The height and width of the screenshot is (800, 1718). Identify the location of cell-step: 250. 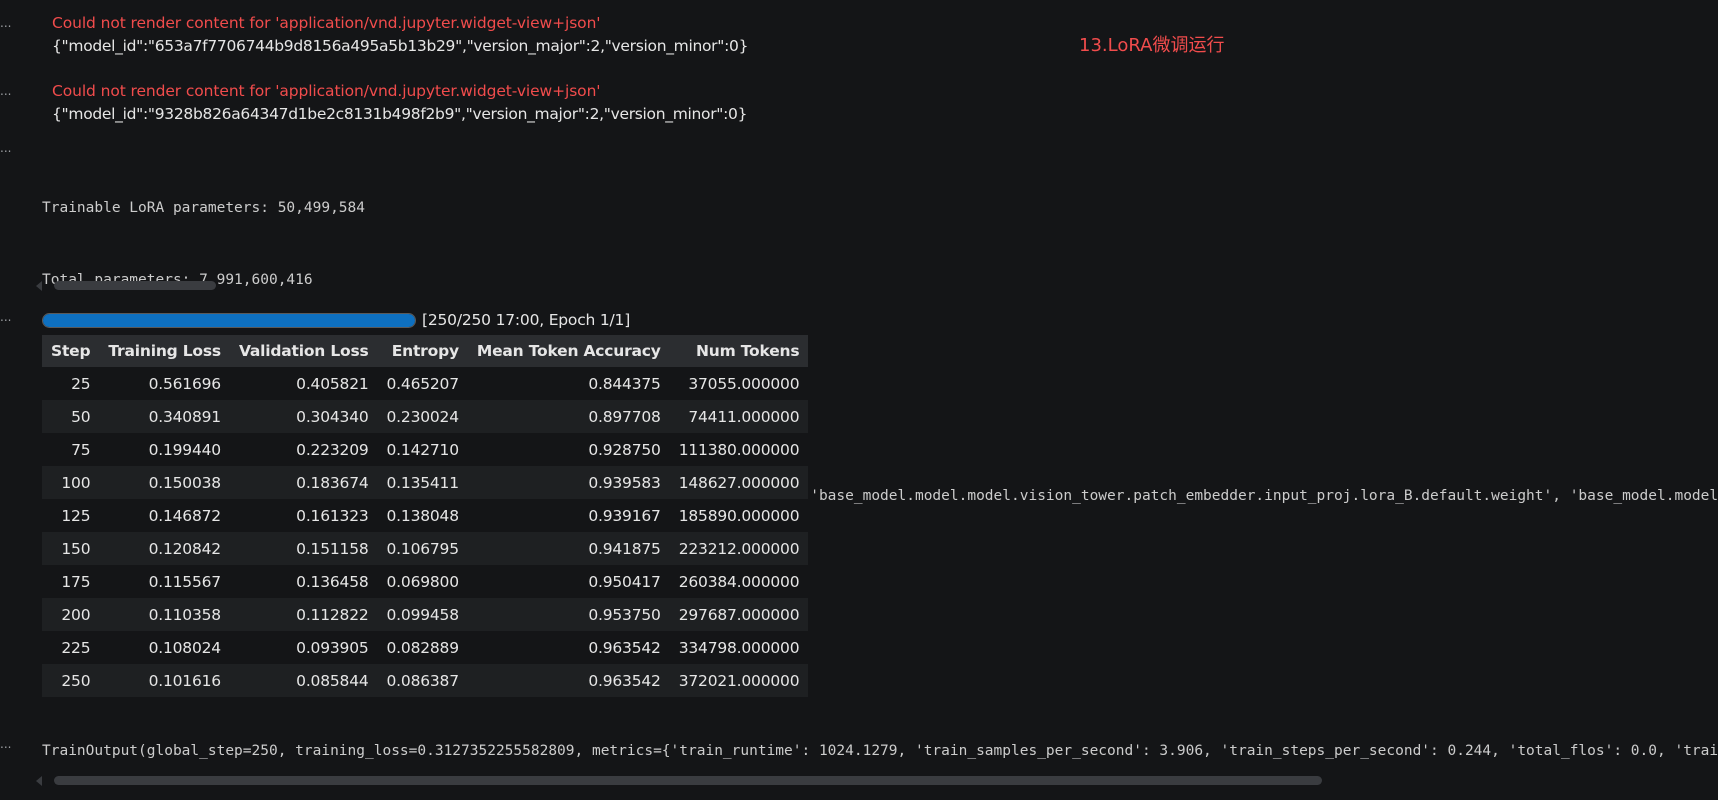
(71, 680).